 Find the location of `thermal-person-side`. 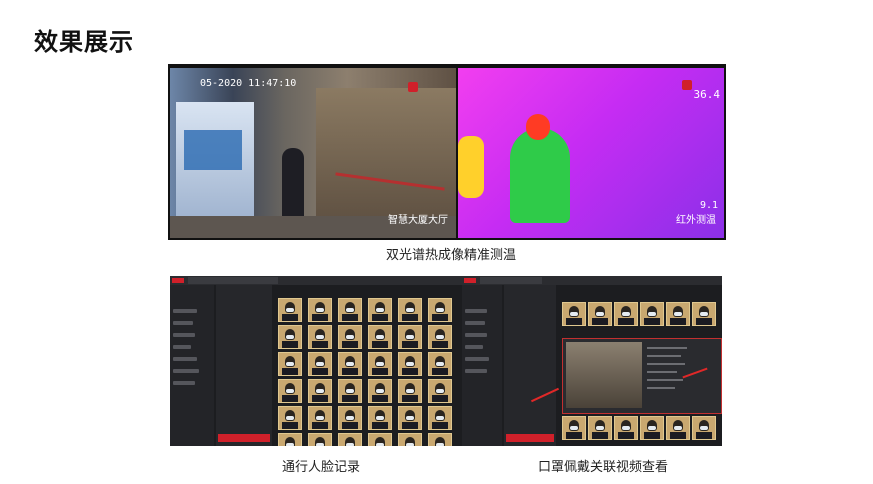

thermal-person-side is located at coordinates (471, 167).